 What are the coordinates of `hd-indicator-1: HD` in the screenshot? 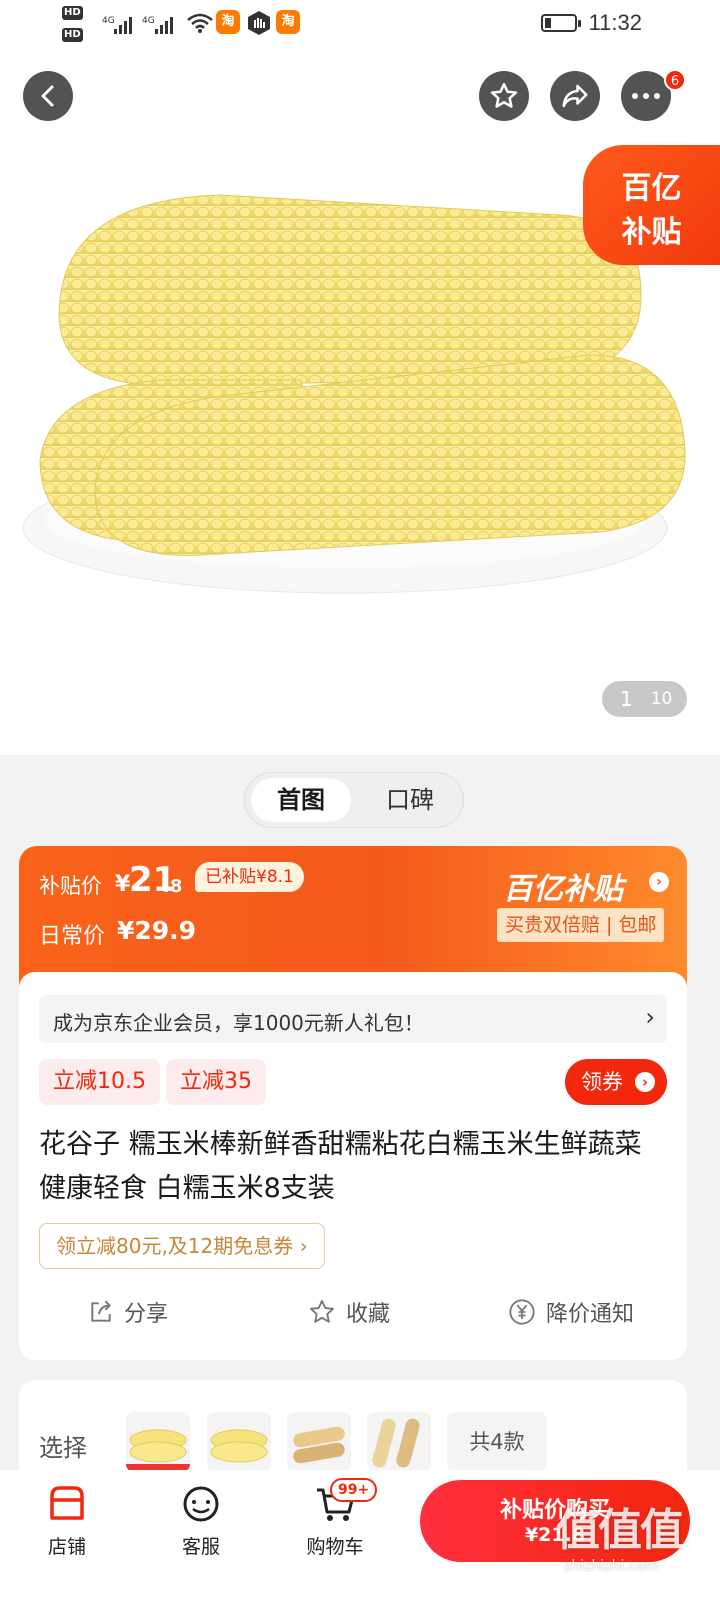 It's located at (72, 13).